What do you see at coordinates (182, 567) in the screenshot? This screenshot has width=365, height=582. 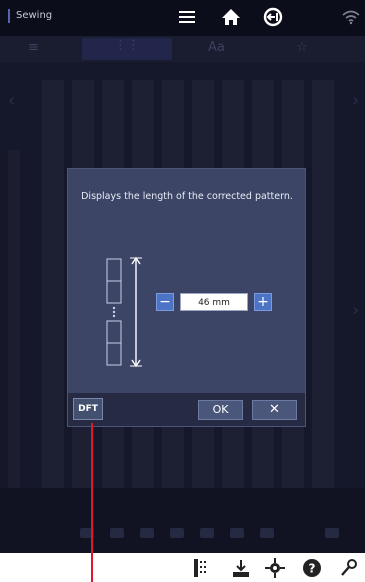 I see `bottom-toolbar: ?` at bounding box center [182, 567].